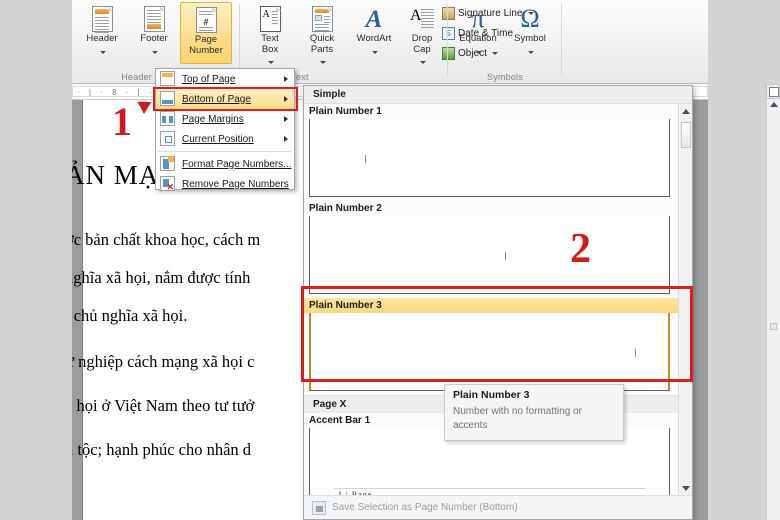  I want to click on omega-glyph: Ω, so click(530, 18).